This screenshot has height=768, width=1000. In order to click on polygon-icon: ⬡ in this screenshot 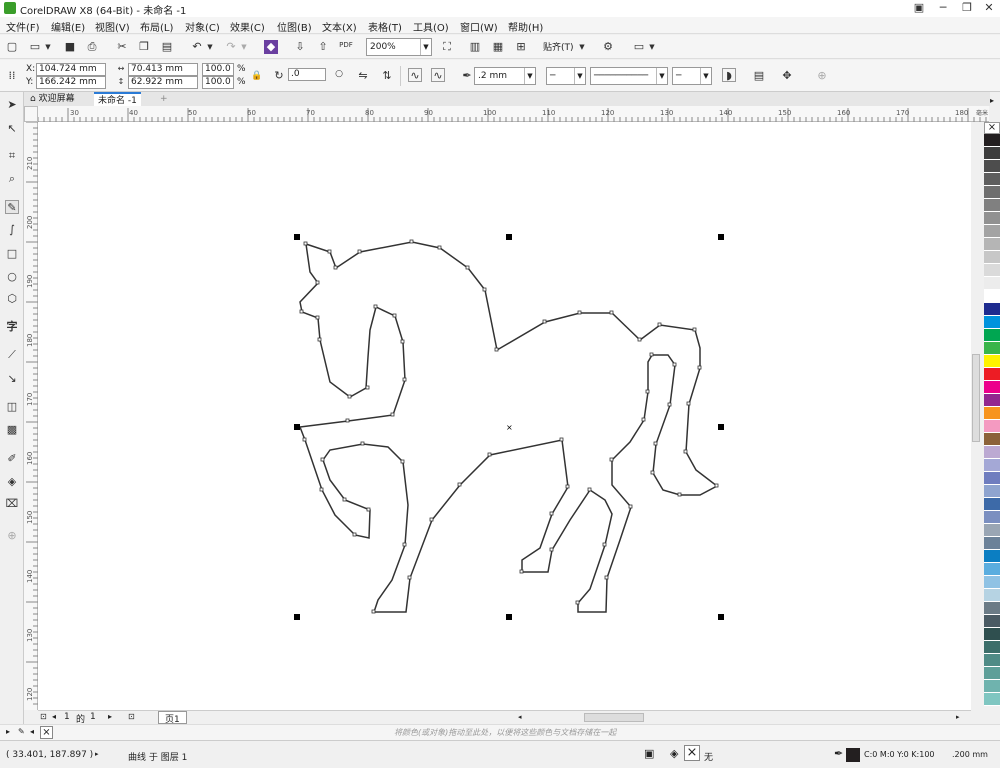, I will do `click(12, 299)`.